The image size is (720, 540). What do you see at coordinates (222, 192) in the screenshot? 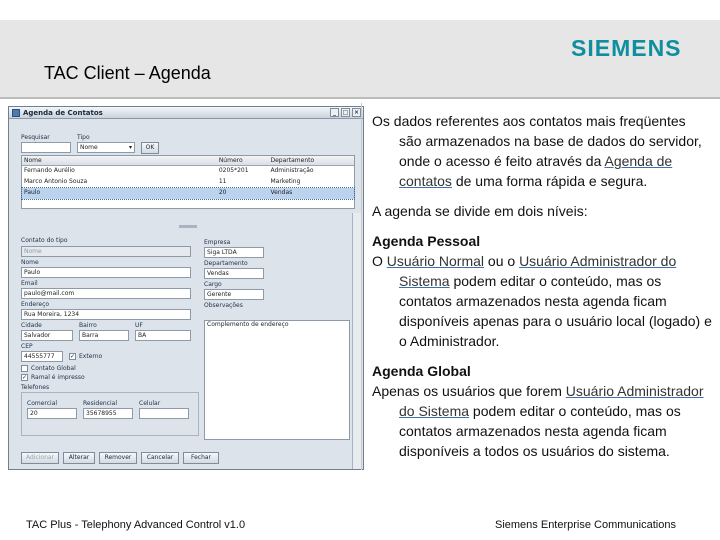
I see `cell-number: 20` at bounding box center [222, 192].